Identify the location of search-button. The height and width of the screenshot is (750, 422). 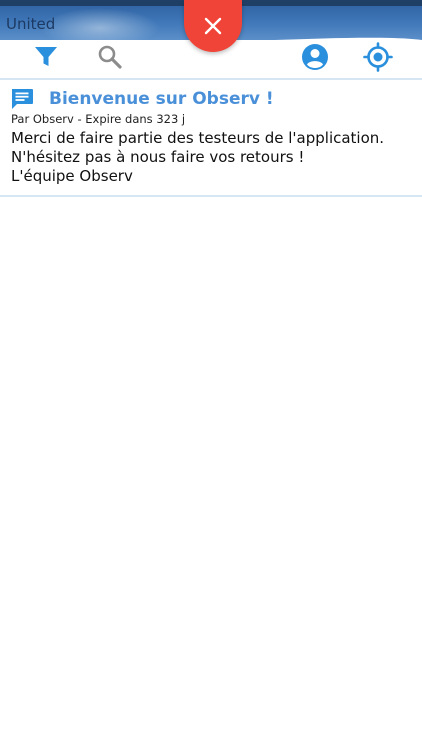
(110, 57).